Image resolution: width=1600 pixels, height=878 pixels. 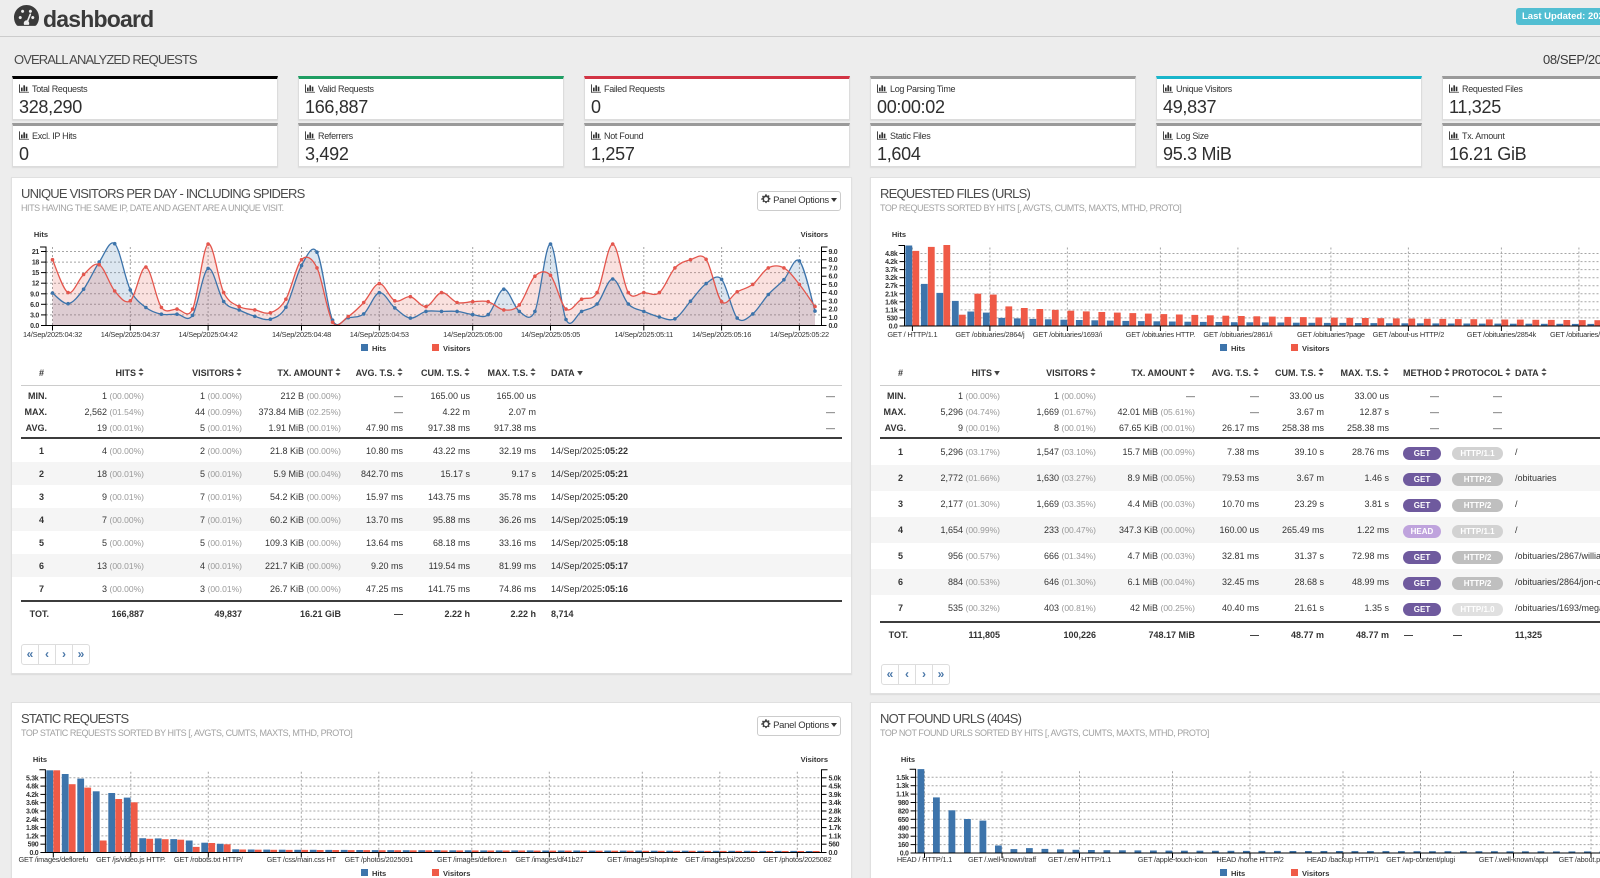 I want to click on svg-text: 160, so click(x=903, y=845).